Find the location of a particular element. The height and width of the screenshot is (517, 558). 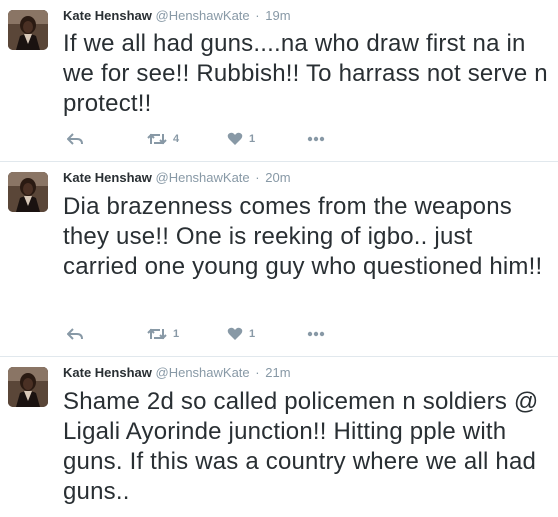

retweet-button: 4 is located at coordinates (163, 139).